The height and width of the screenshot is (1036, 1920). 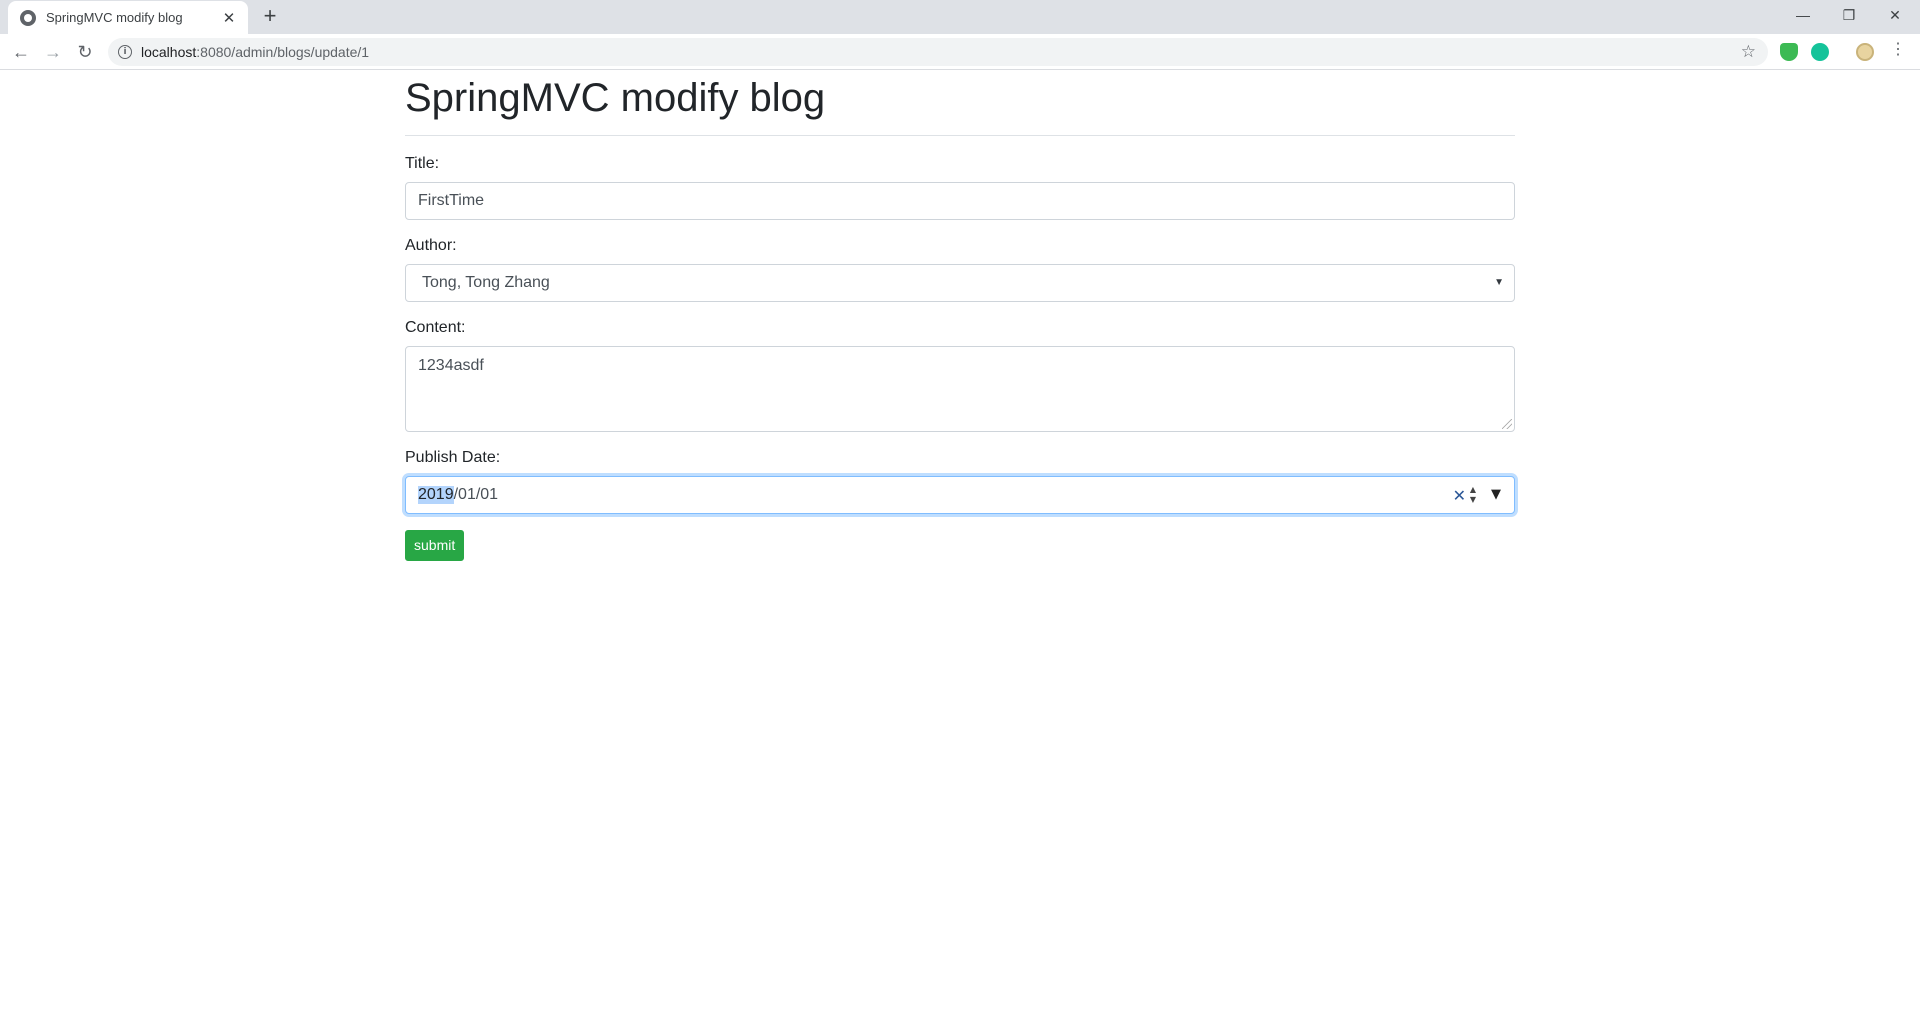 I want to click on submit-button: submit, so click(x=435, y=545).